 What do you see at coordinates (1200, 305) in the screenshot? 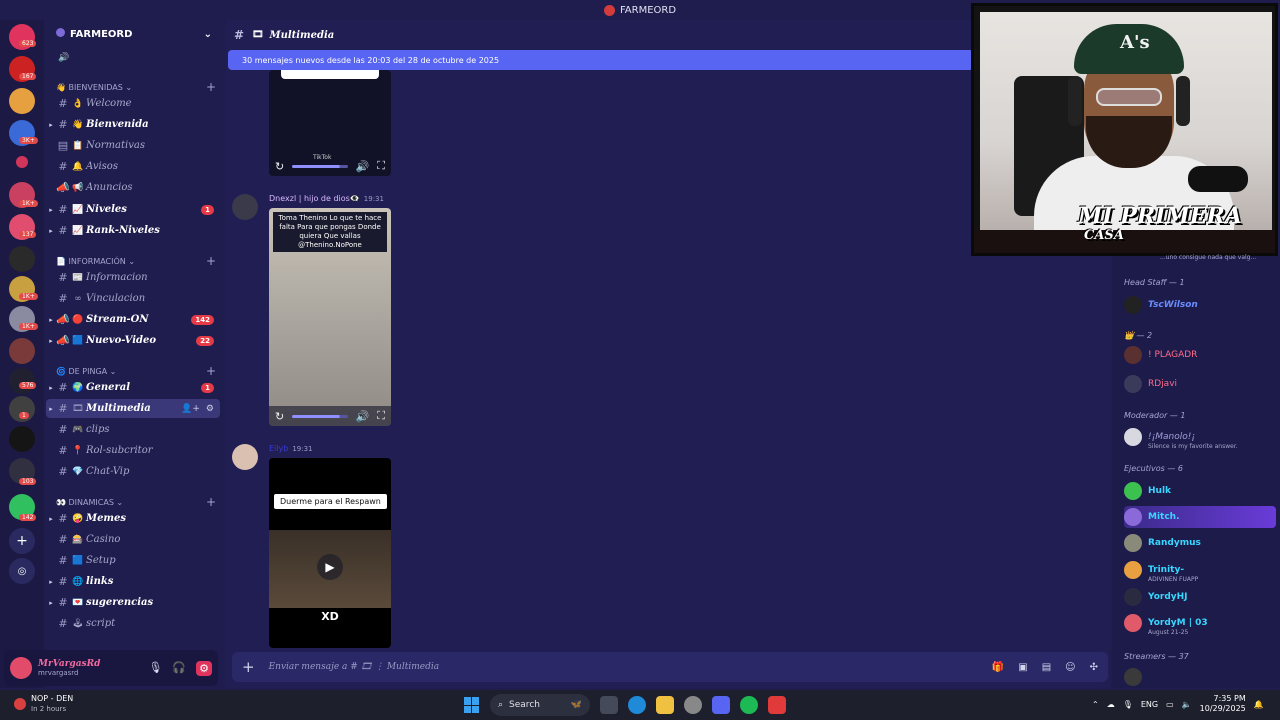
I see `member-item: TscWilson` at bounding box center [1200, 305].